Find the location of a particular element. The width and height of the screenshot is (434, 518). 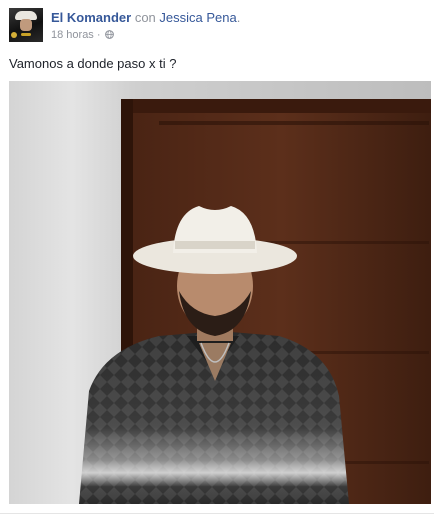

post-meta: 18 horas · is located at coordinates (82, 35).